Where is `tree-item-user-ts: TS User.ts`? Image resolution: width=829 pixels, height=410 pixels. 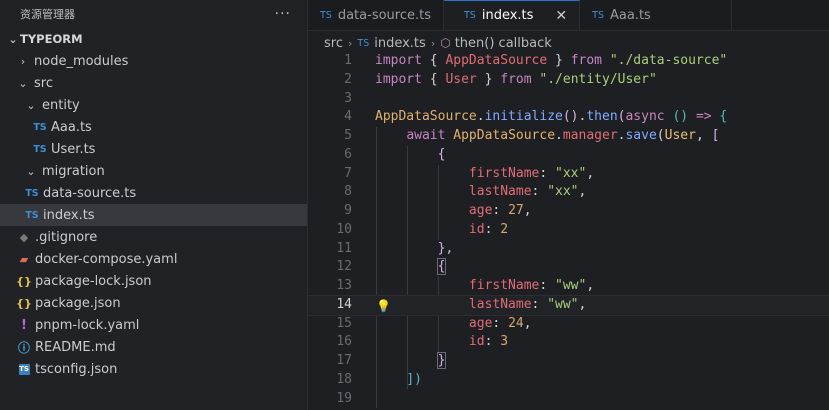 tree-item-user-ts: TS User.ts is located at coordinates (153, 149).